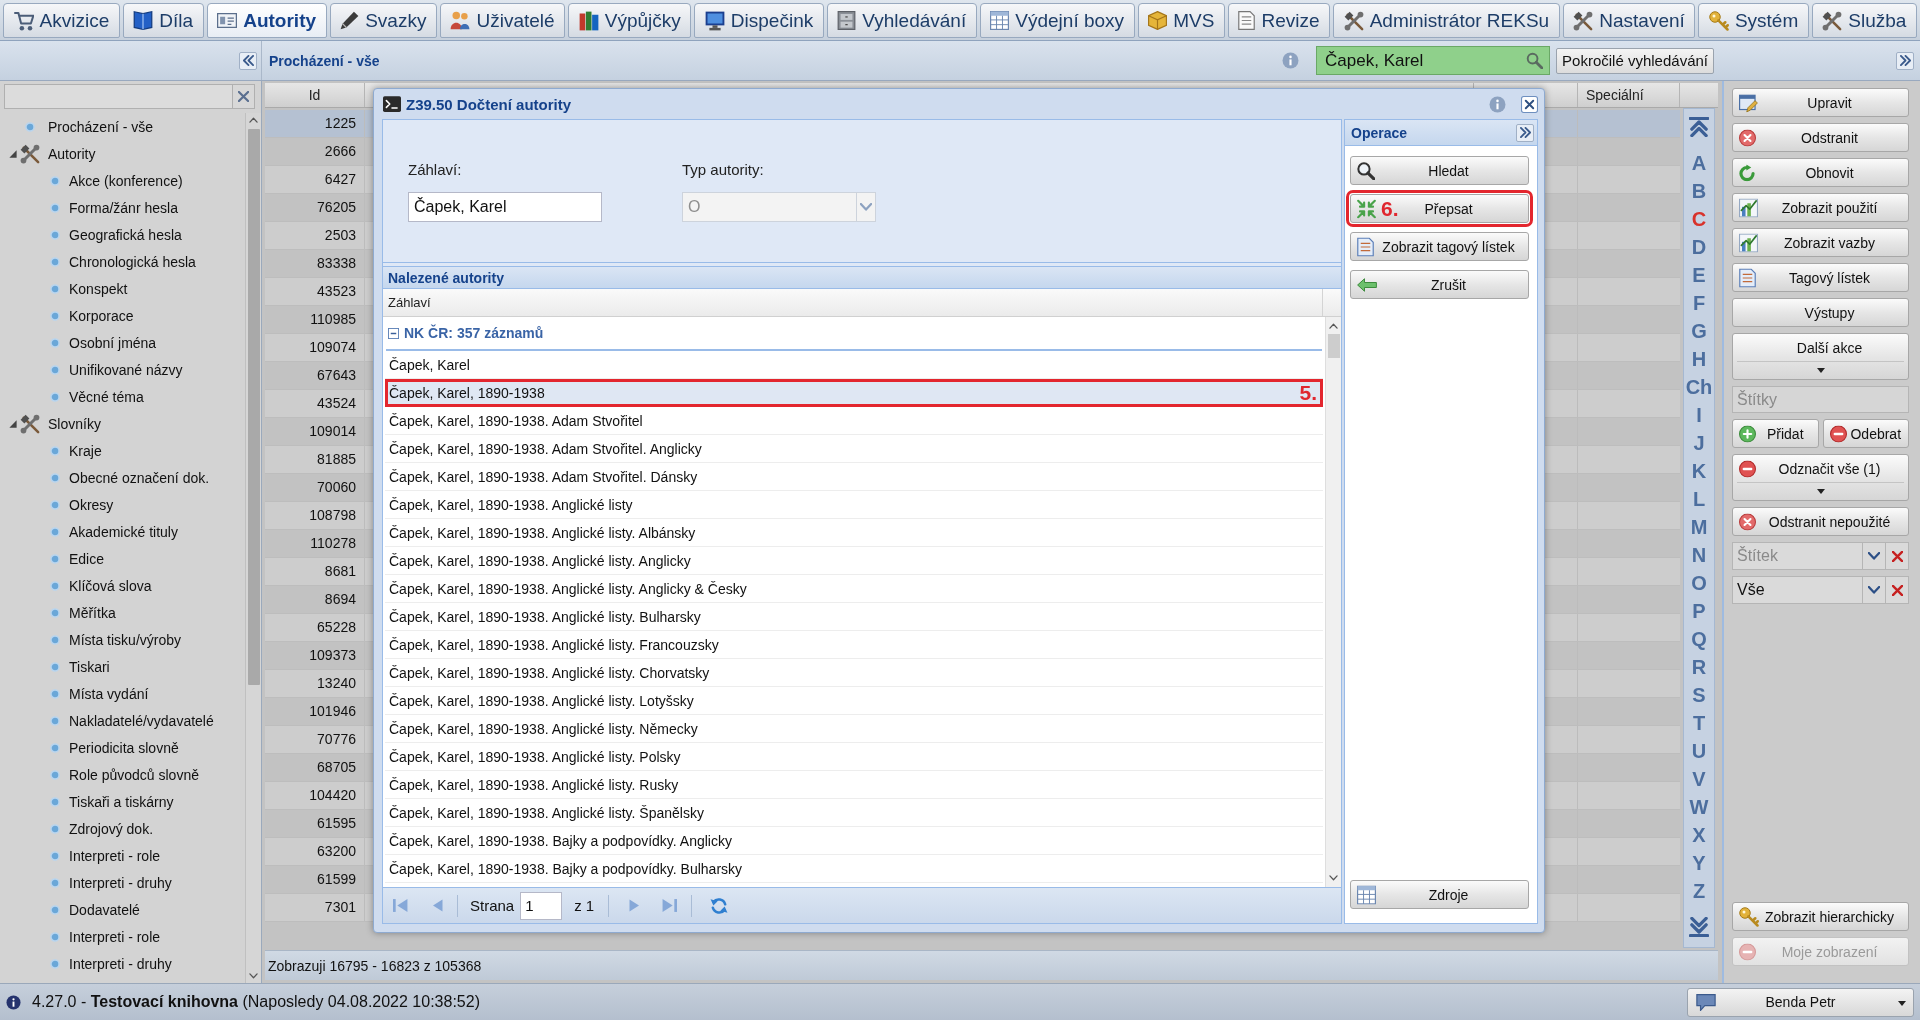 The width and height of the screenshot is (1920, 1020). I want to click on action-button: Výstupy, so click(1820, 312).